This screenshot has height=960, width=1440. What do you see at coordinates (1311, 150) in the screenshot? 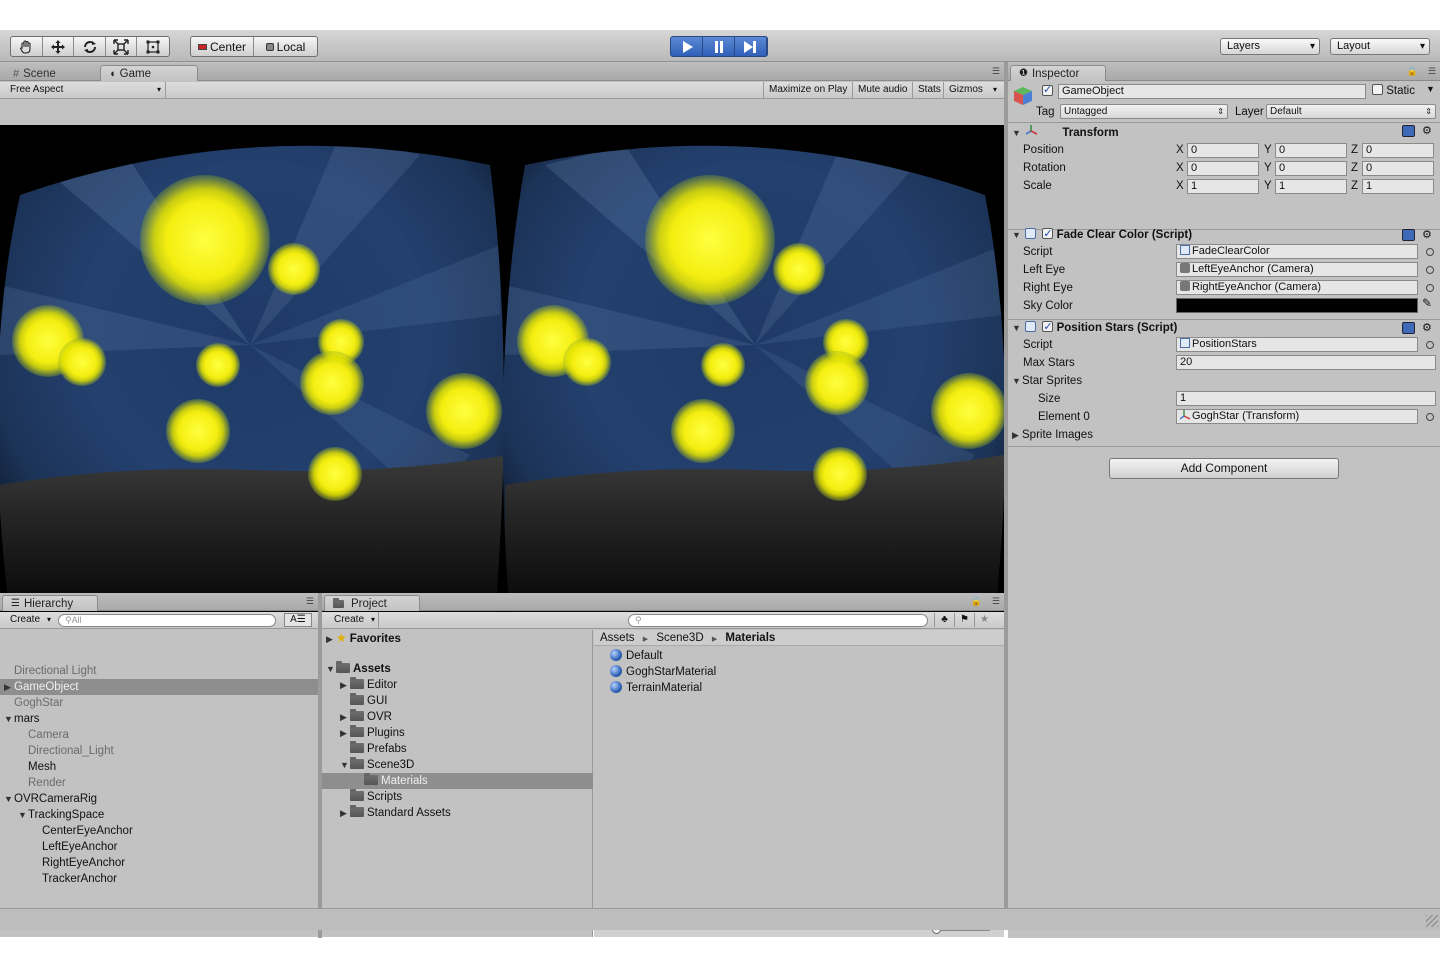
I see `transform-y-field: 0` at bounding box center [1311, 150].